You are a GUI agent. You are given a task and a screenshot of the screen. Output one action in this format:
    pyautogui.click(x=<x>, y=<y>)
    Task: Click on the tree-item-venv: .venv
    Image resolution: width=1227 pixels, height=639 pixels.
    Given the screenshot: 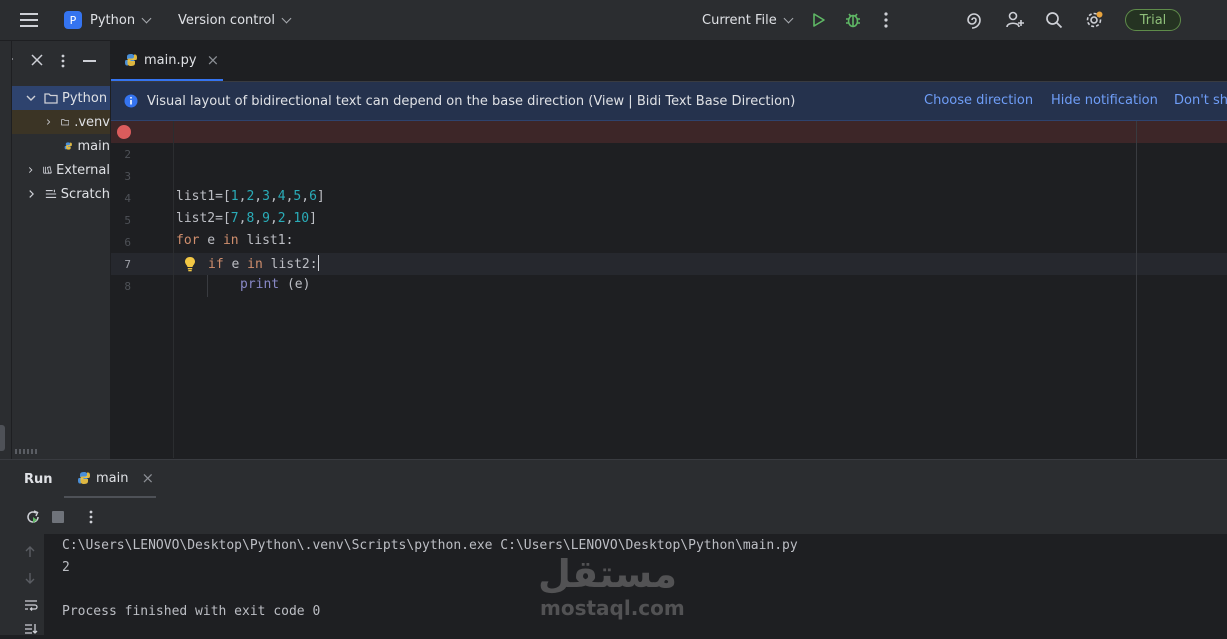 What is the action you would take?
    pyautogui.click(x=61, y=122)
    